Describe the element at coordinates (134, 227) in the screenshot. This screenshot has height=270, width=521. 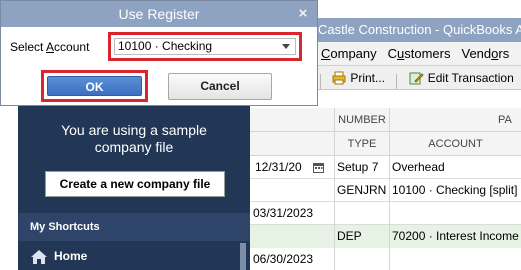
I see `my-shortcuts-header: My Shortcuts` at that location.